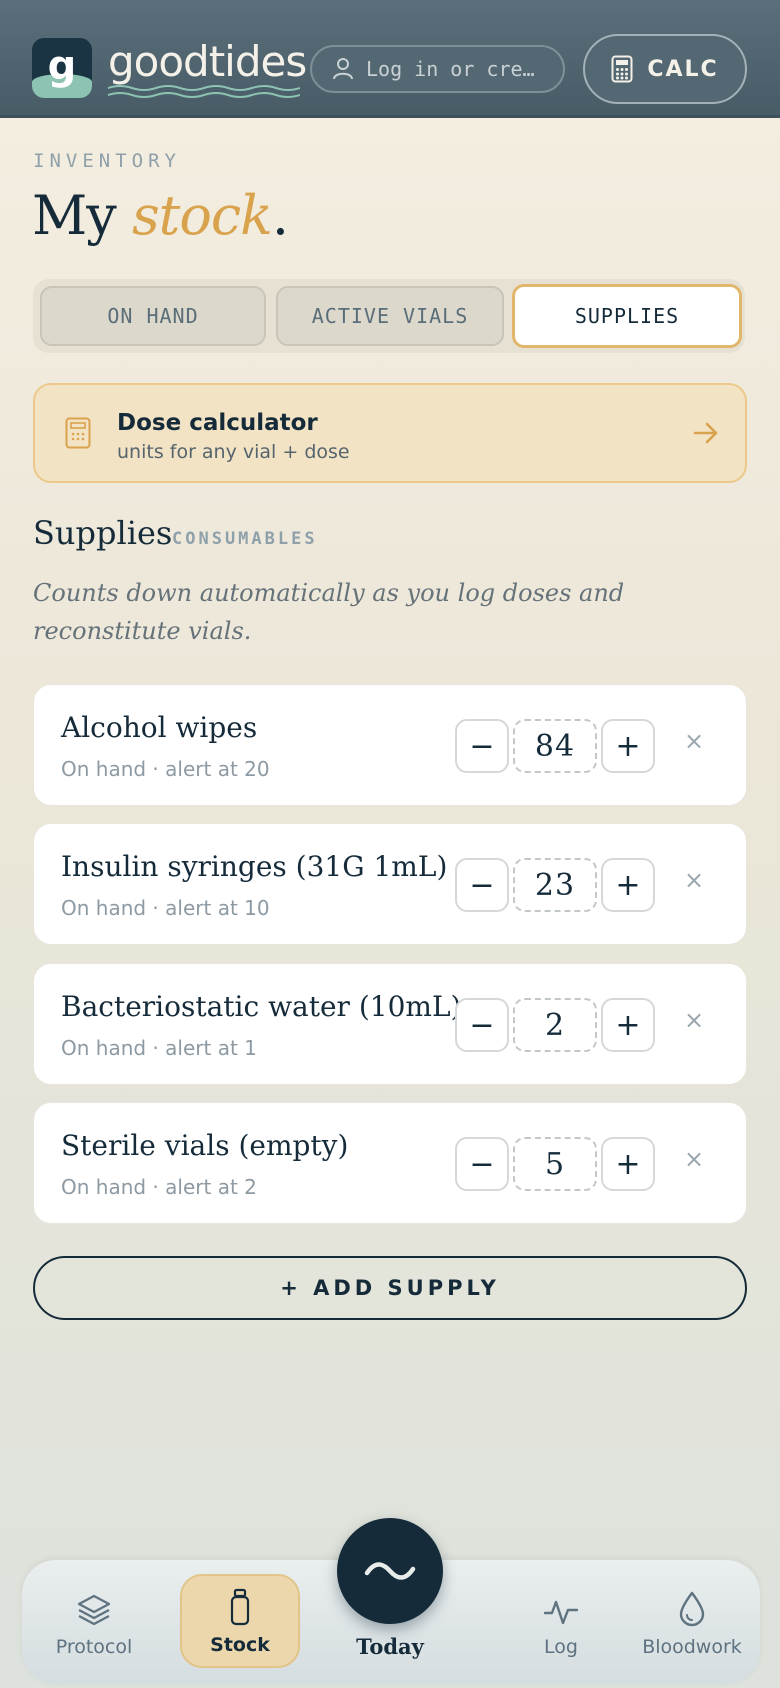 The image size is (780, 1688). I want to click on stock-tabs: ON HAND ACTIVE VIALS SUPPLIES, so click(389, 316).